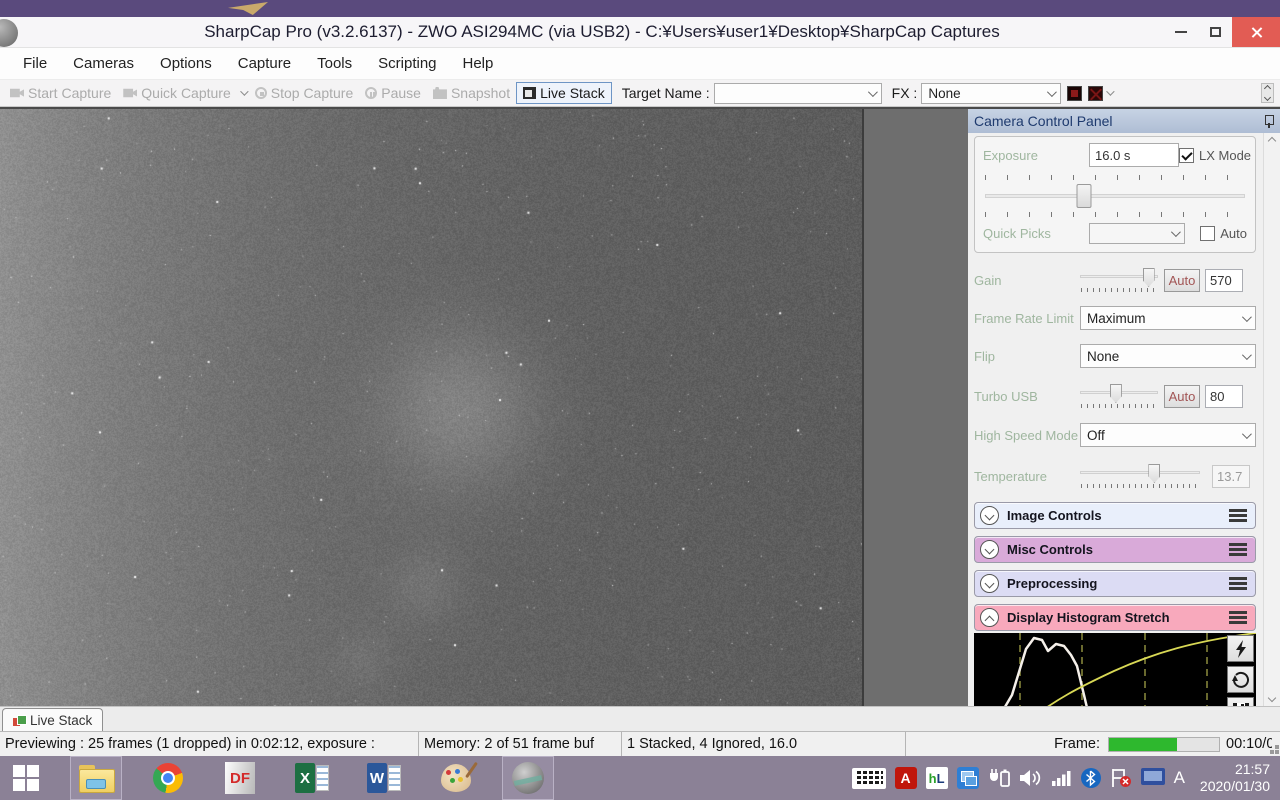 This screenshot has width=1280, height=800. Describe the element at coordinates (186, 63) in the screenshot. I see `menu-options: Options` at that location.